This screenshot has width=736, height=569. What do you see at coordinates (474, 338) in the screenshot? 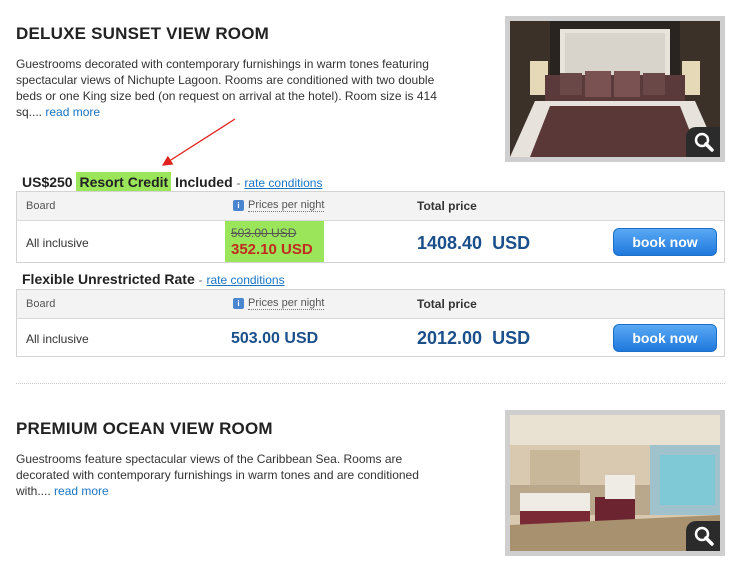
I see `total-price: 2012.00 USD` at bounding box center [474, 338].